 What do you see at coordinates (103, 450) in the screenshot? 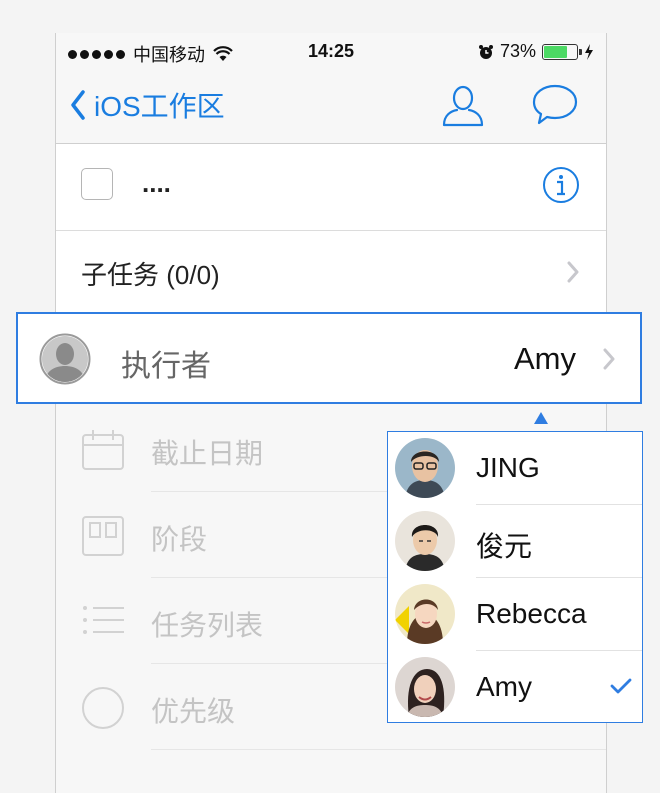
I see `calendar-icon` at bounding box center [103, 450].